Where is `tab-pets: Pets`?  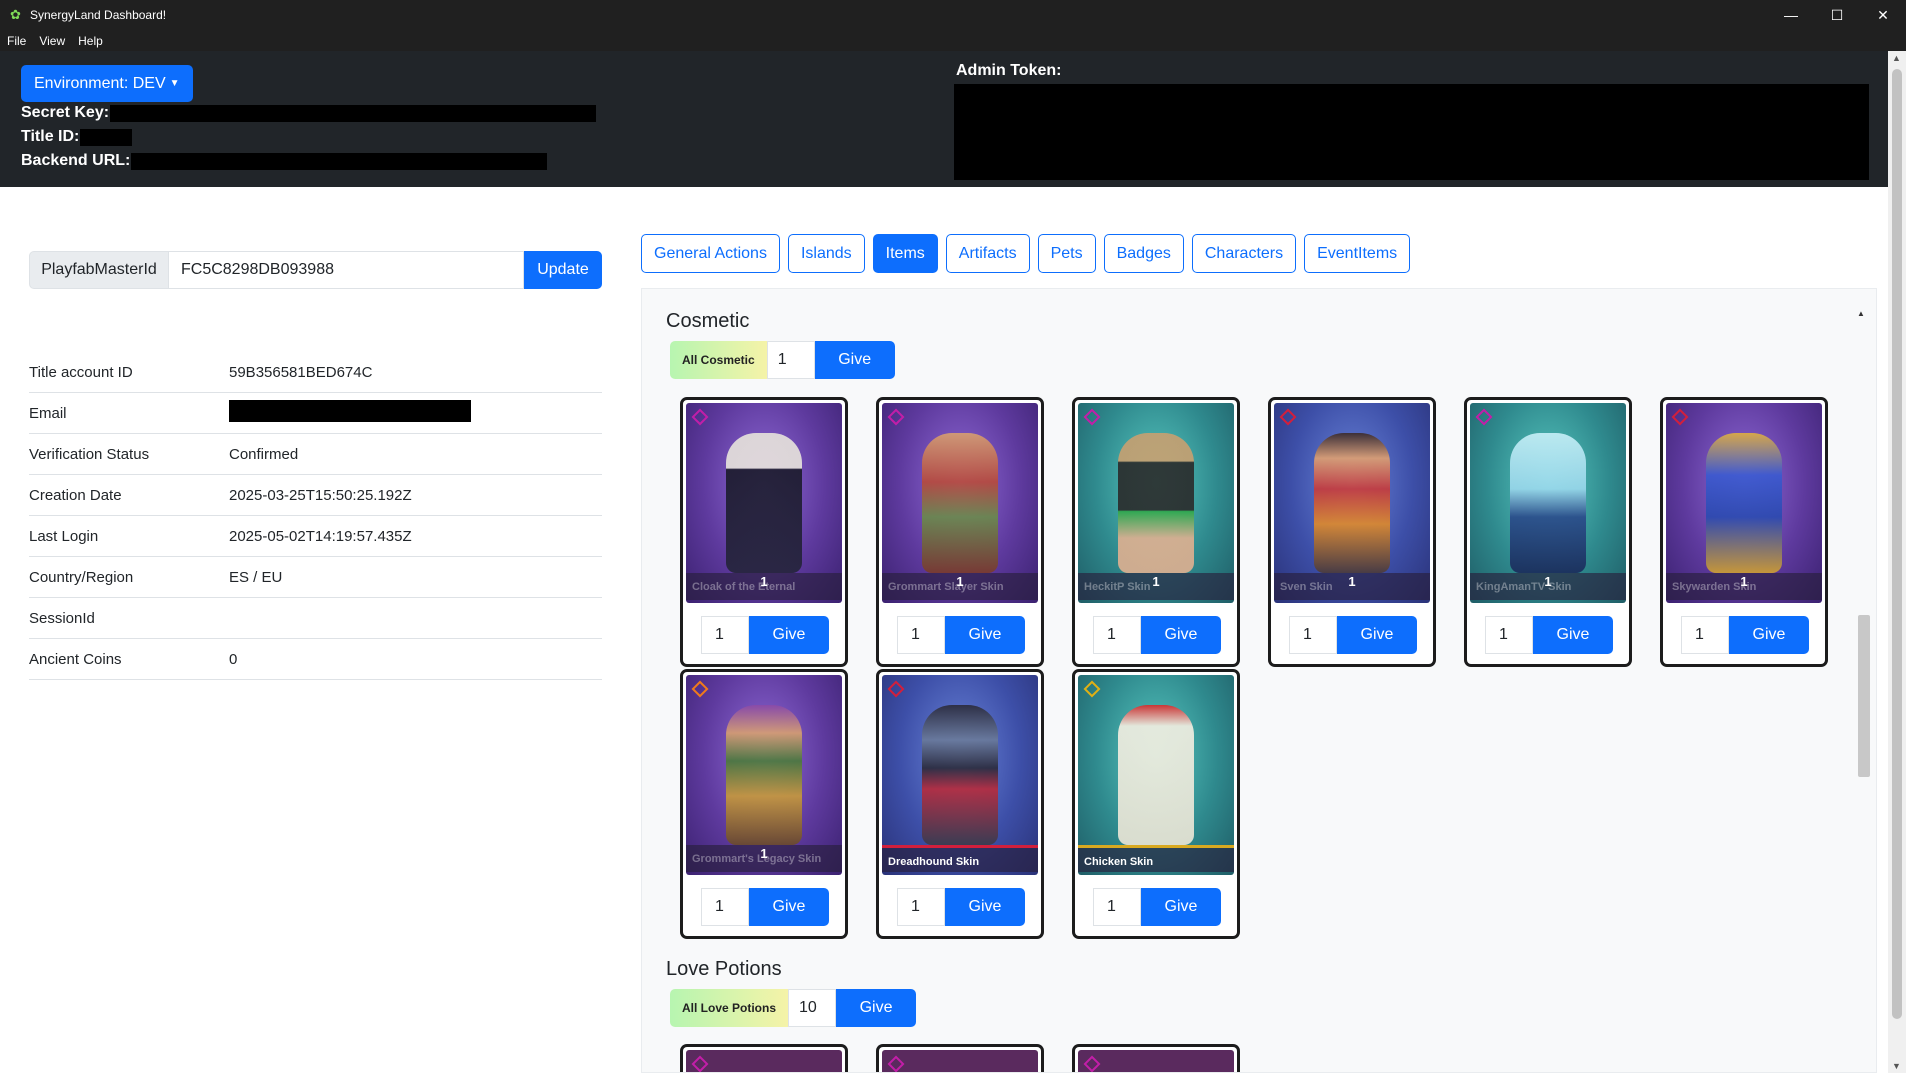
tab-pets: Pets is located at coordinates (1066, 253).